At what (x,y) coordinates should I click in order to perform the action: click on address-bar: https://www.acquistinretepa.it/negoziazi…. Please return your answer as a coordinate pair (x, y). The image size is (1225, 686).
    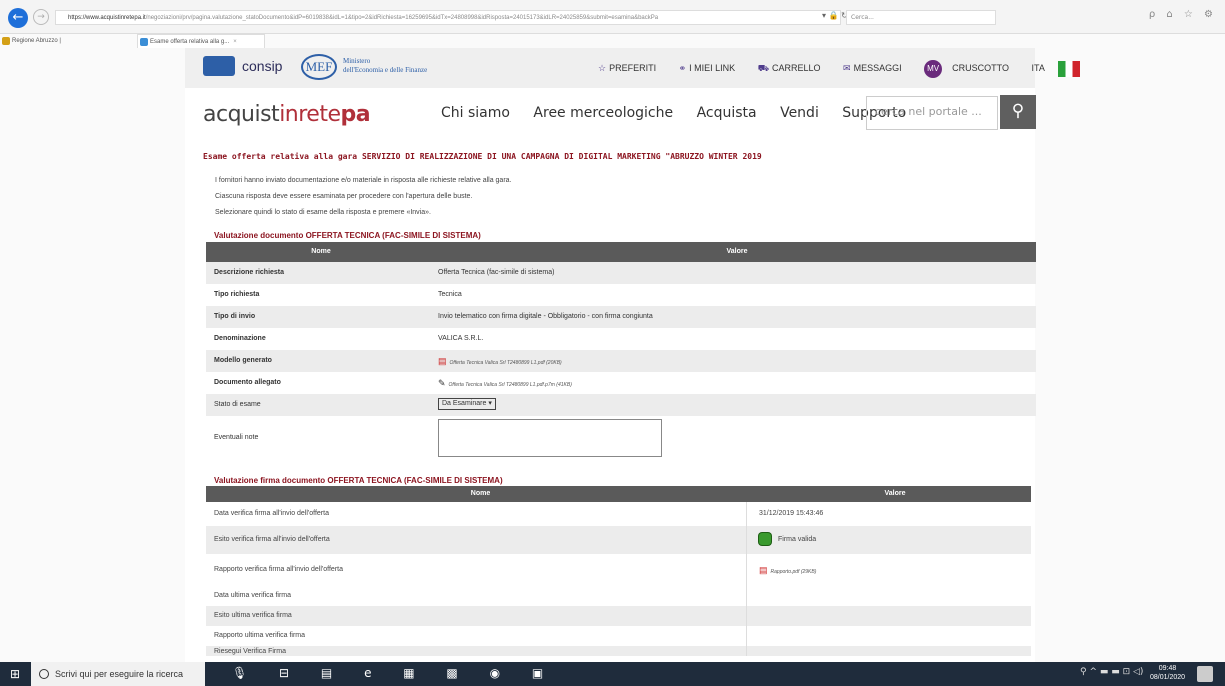
    Looking at the image, I should click on (448, 17).